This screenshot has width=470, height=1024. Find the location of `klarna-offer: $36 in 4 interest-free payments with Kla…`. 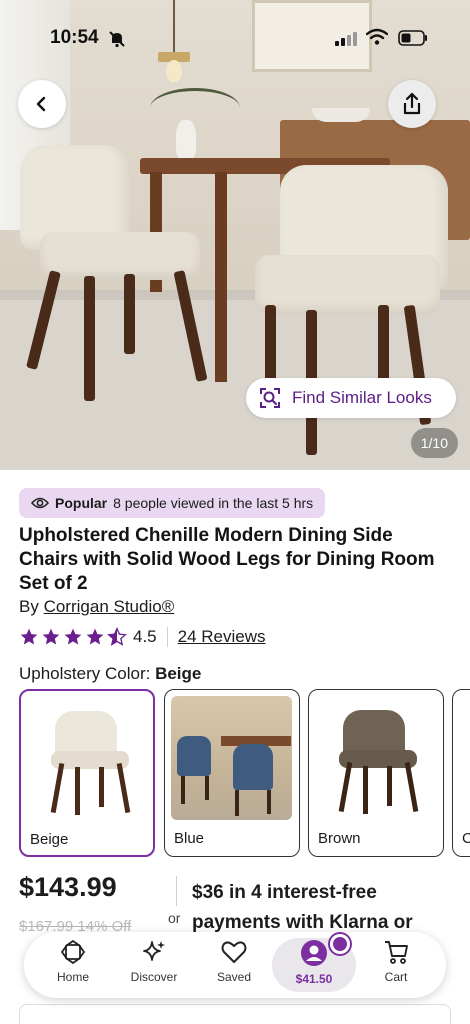

klarna-offer: $36 in 4 interest-free payments with Kla… is located at coordinates (312, 908).